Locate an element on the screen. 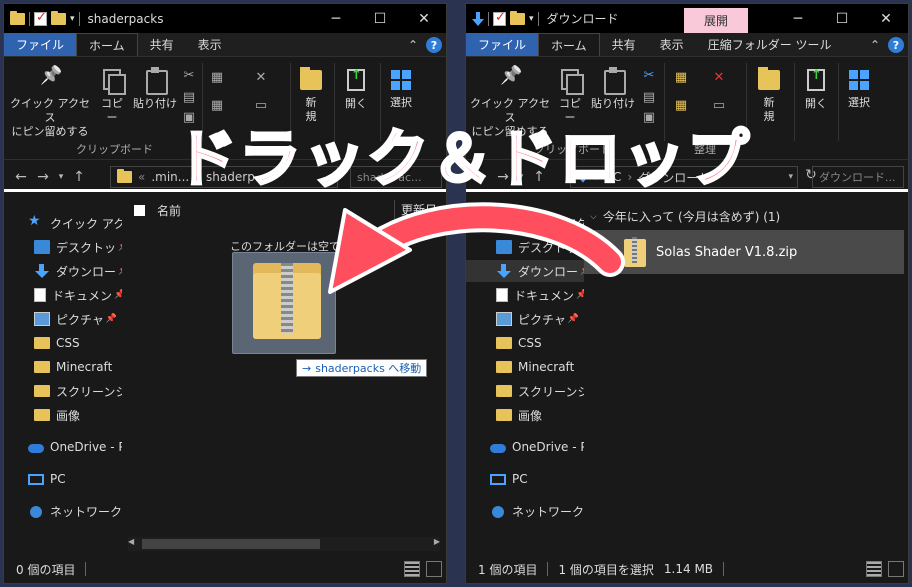  group-header: ⌵ 今年に入って (今月は含めず) (1) is located at coordinates (685, 216).